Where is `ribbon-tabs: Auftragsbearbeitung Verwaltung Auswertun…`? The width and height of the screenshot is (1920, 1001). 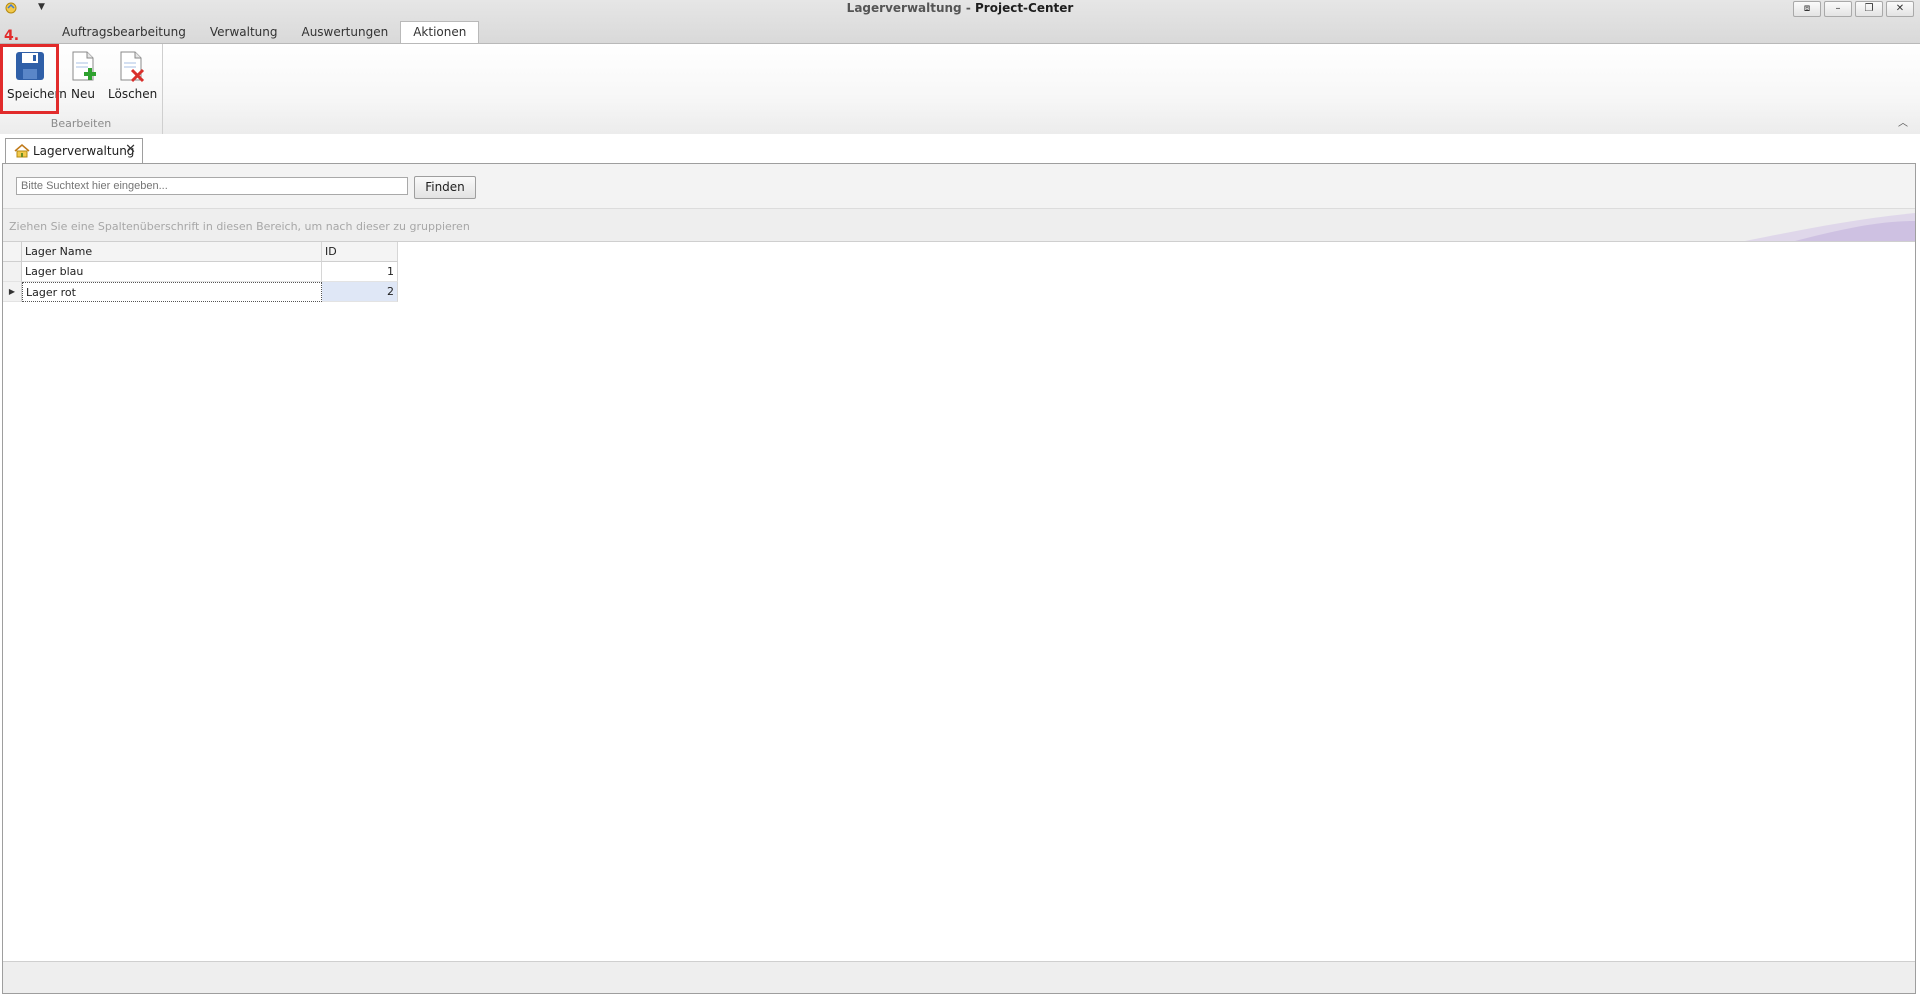
ribbon-tabs: Auftragsbearbeitung Verwaltung Auswertun… is located at coordinates (265, 32).